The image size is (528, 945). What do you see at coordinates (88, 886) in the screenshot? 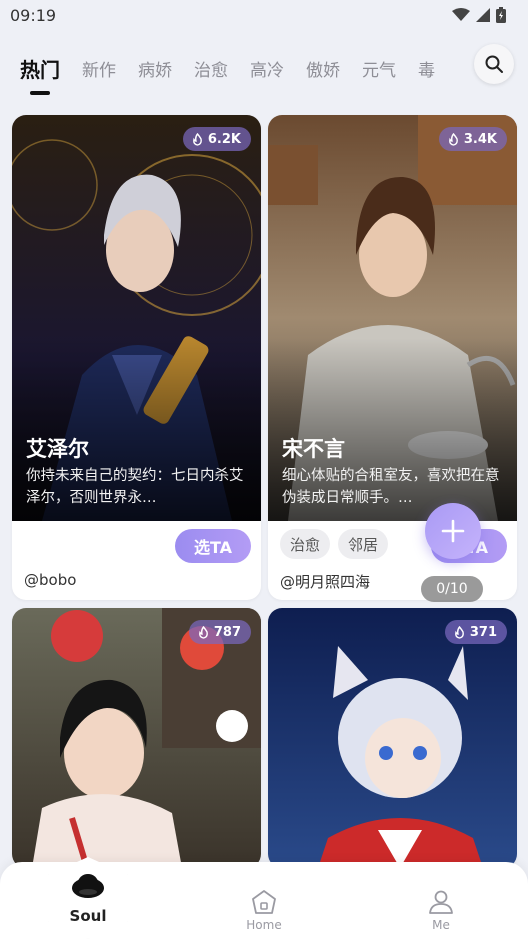
I see `soul-icon` at bounding box center [88, 886].